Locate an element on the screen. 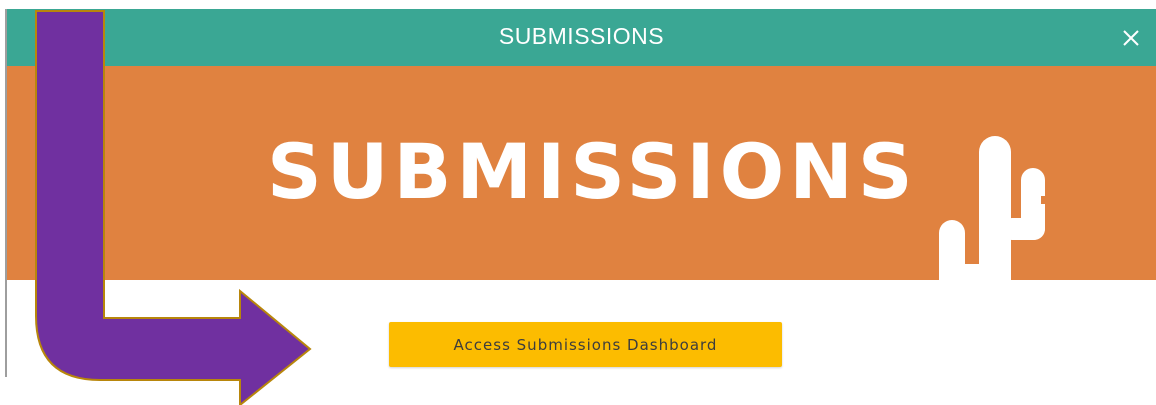 The height and width of the screenshot is (405, 1156). access-dashboard-button: Access Submissions Dashboard is located at coordinates (585, 344).